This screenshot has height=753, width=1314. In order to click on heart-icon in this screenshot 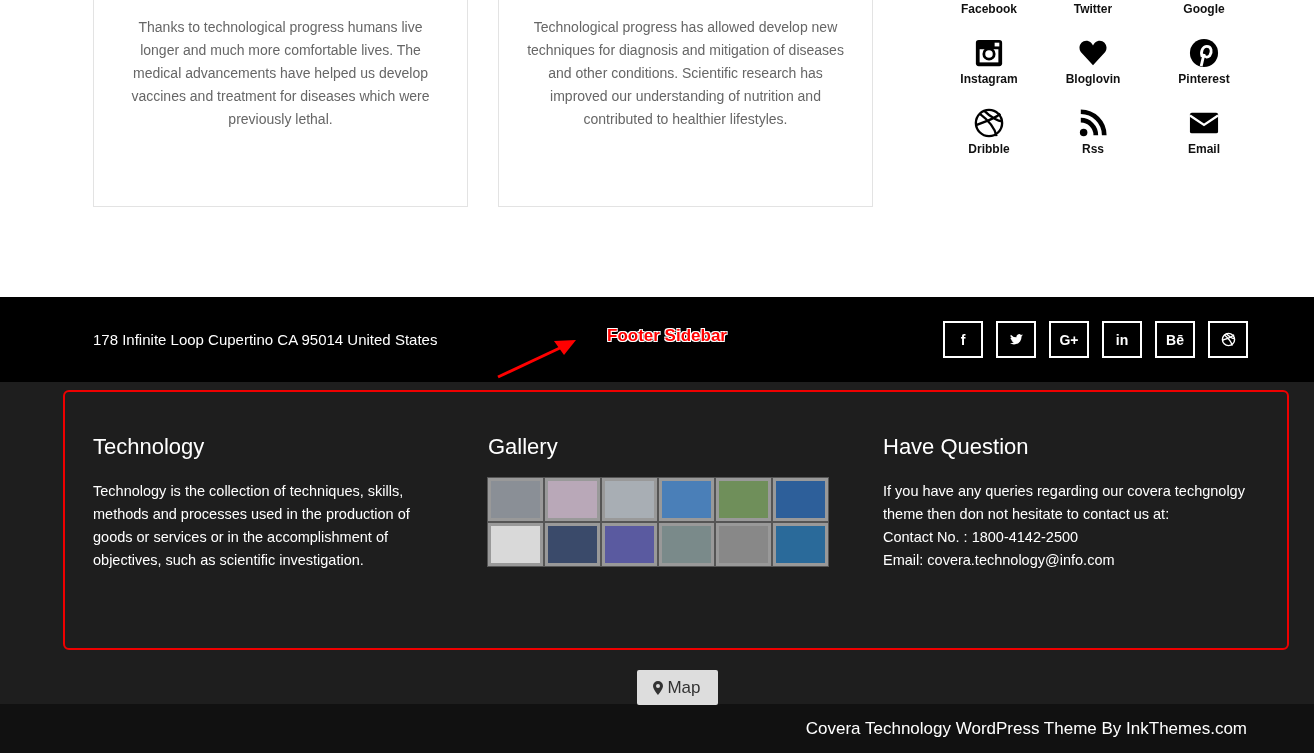, I will do `click(1093, 53)`.